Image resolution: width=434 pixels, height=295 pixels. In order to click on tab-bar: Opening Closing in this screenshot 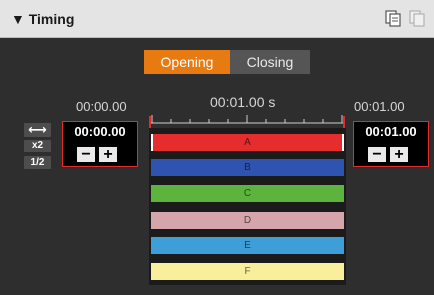, I will do `click(227, 62)`.